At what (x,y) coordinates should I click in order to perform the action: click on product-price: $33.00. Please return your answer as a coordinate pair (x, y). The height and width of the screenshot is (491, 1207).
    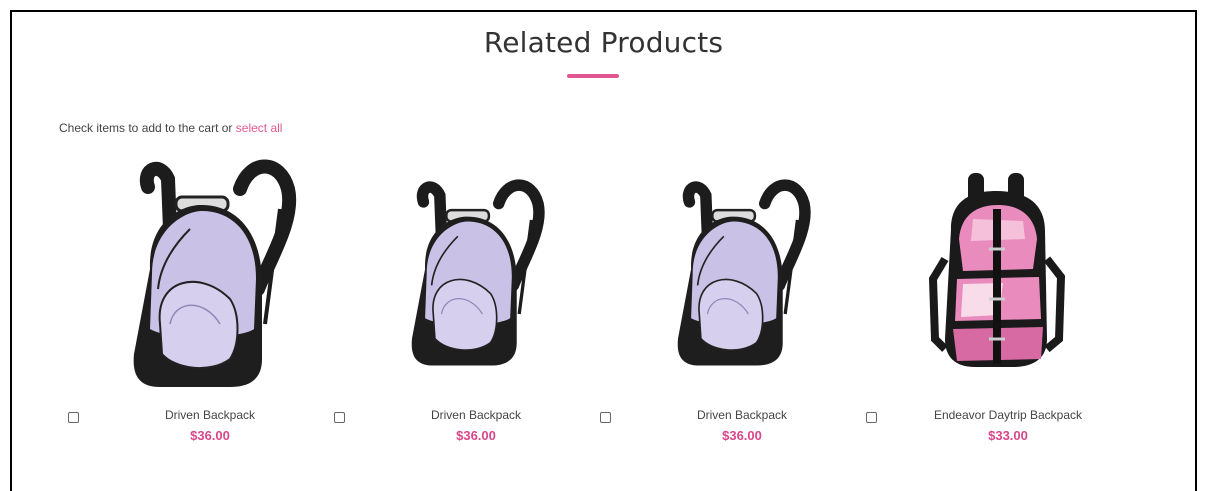
    Looking at the image, I should click on (1008, 435).